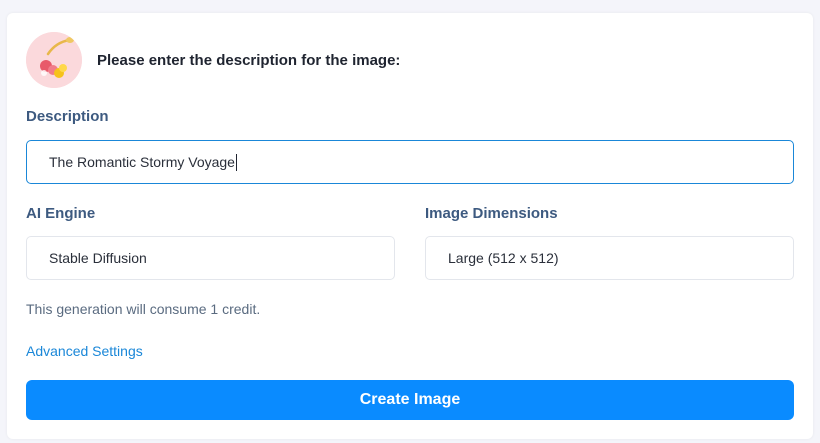  What do you see at coordinates (98, 258) in the screenshot?
I see `ai-engine-value: Stable Diffusion` at bounding box center [98, 258].